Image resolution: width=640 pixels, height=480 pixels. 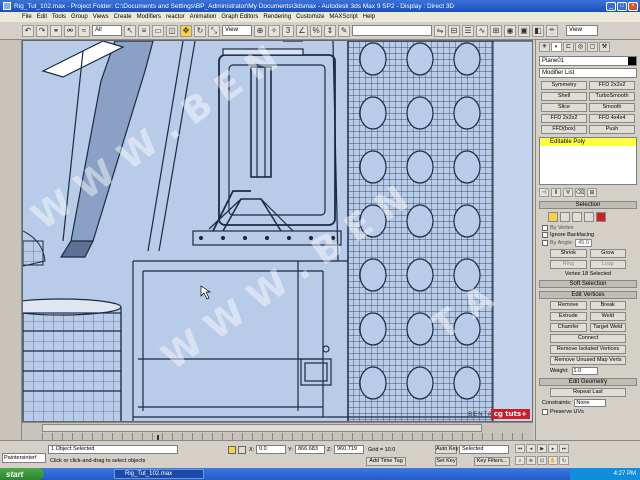 What do you see at coordinates (262, 428) in the screenshot?
I see `time-slider` at bounding box center [262, 428].